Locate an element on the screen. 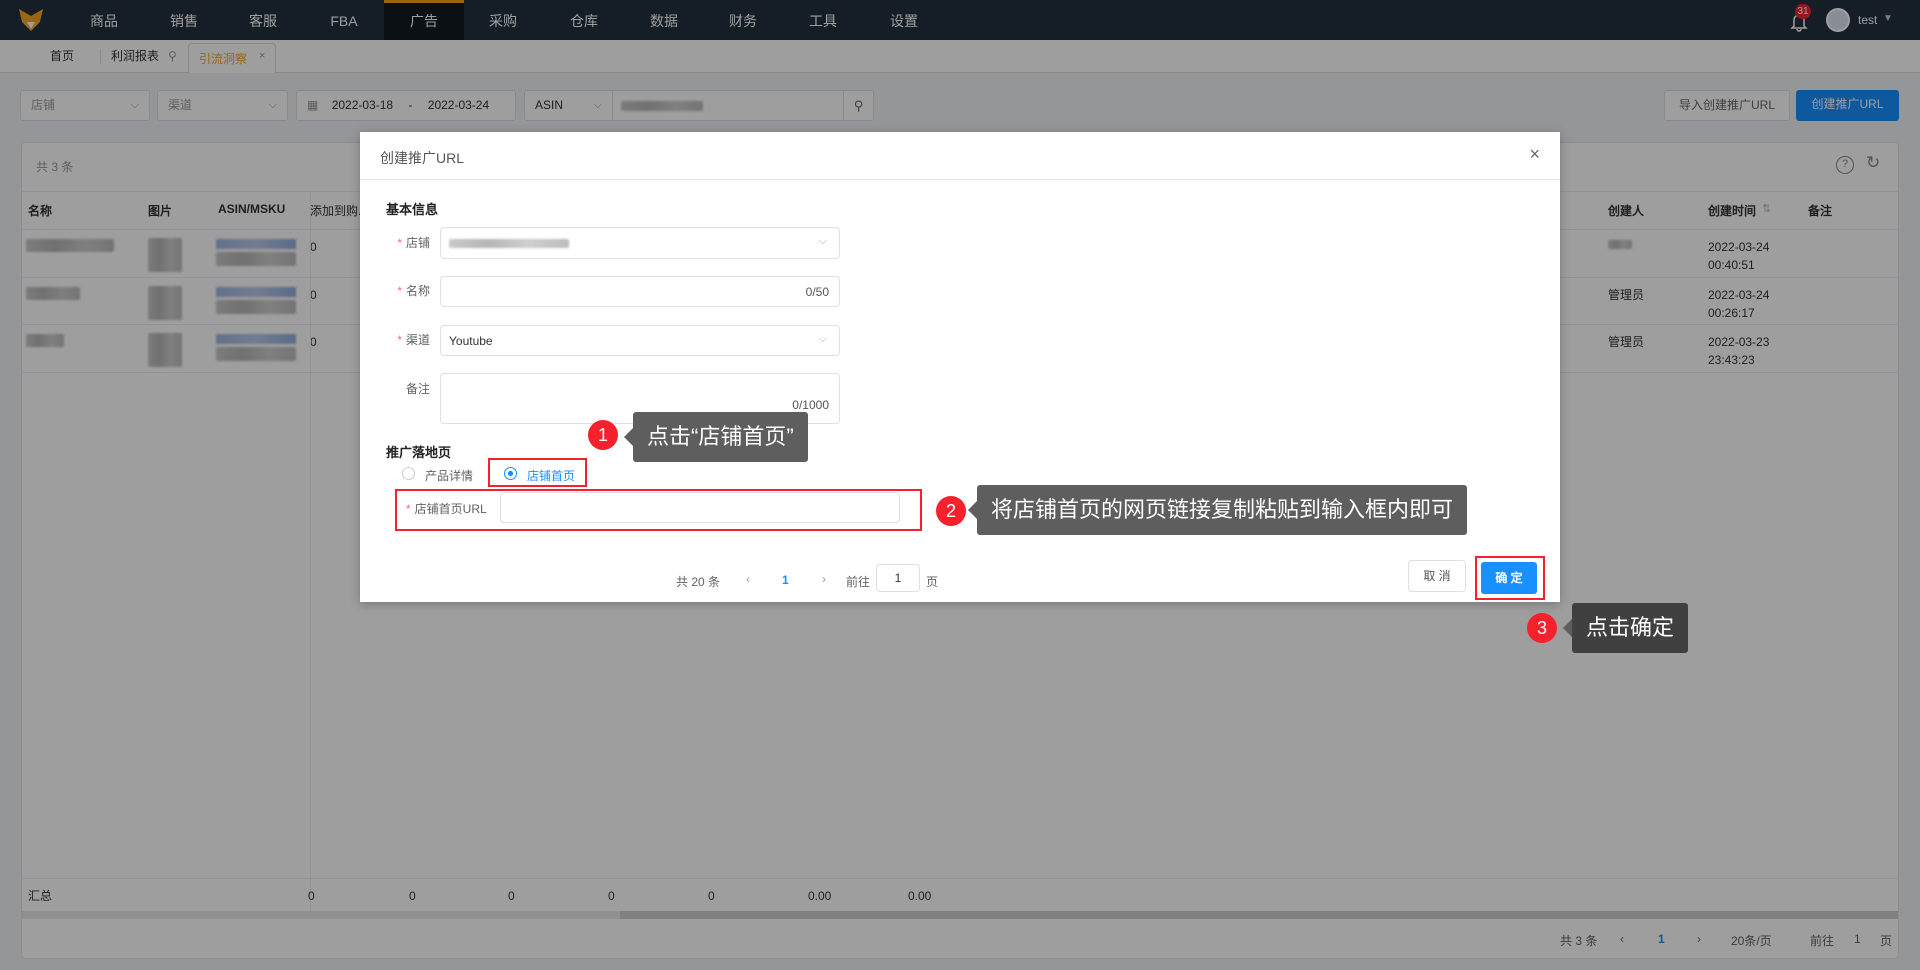  prev-page-icon: ‹ is located at coordinates (748, 579).